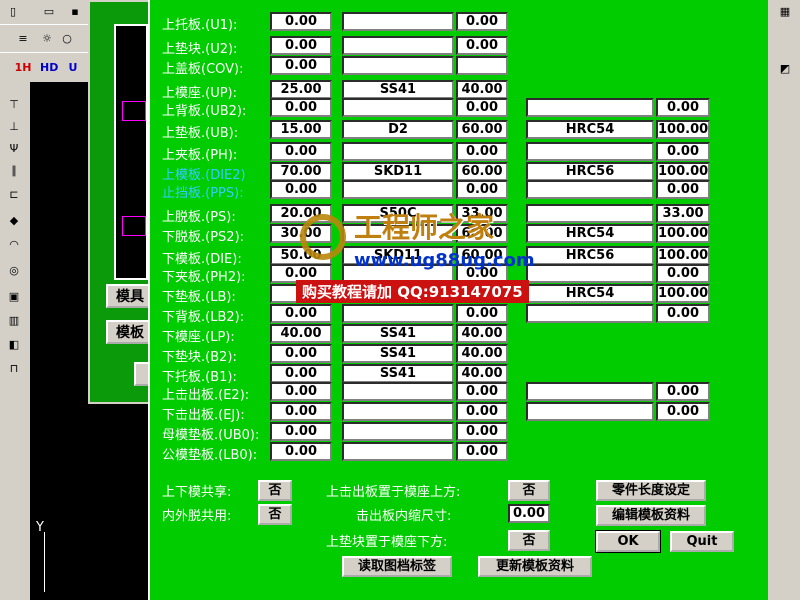 This screenshot has height=600, width=800. What do you see at coordinates (130, 296) in the screenshot?
I see `background-button-1: 模具` at bounding box center [130, 296].